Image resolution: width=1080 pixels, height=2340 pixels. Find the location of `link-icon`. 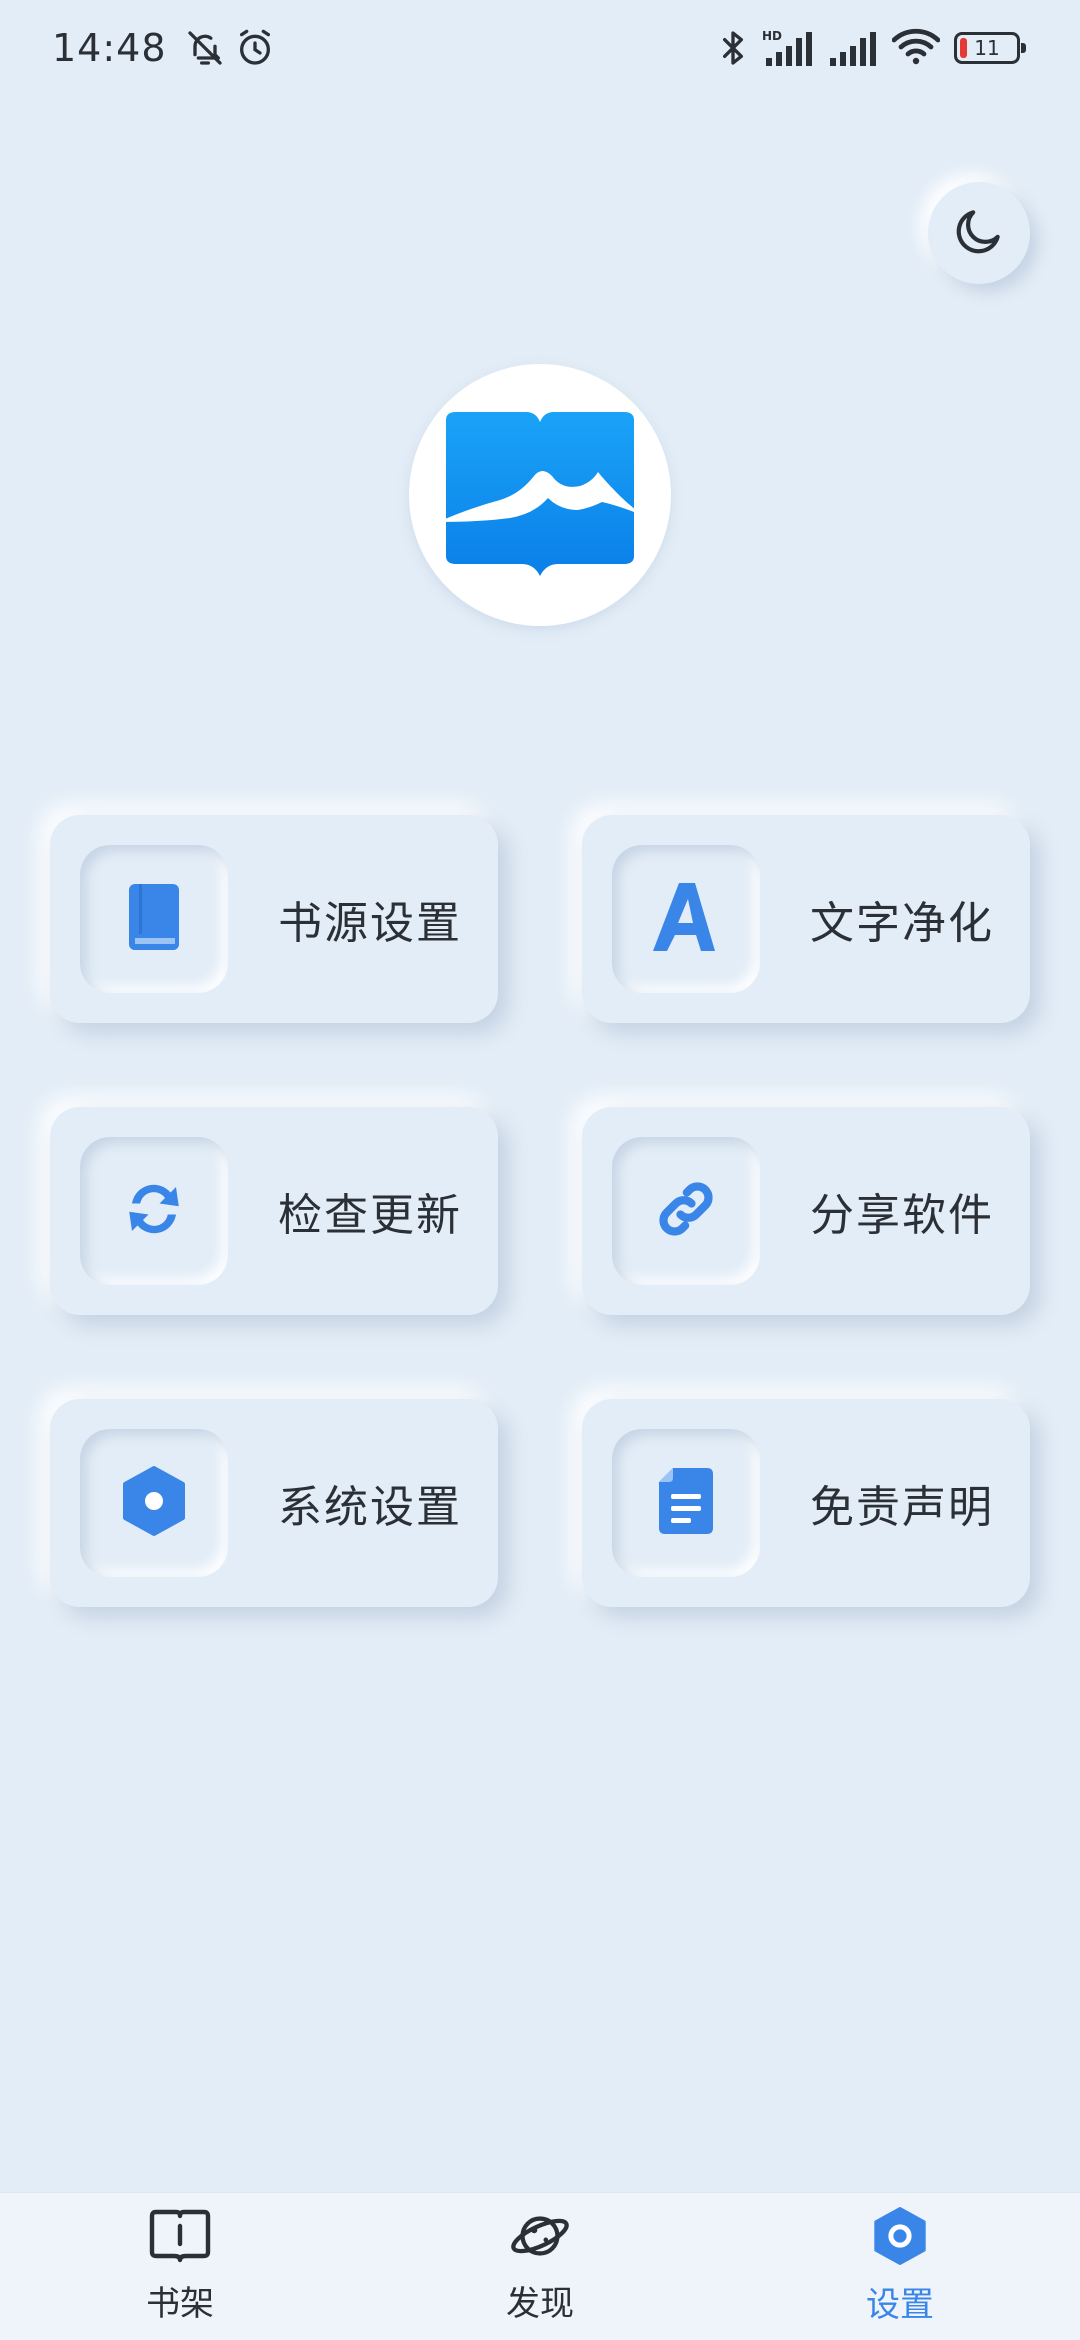

link-icon is located at coordinates (686, 1211).